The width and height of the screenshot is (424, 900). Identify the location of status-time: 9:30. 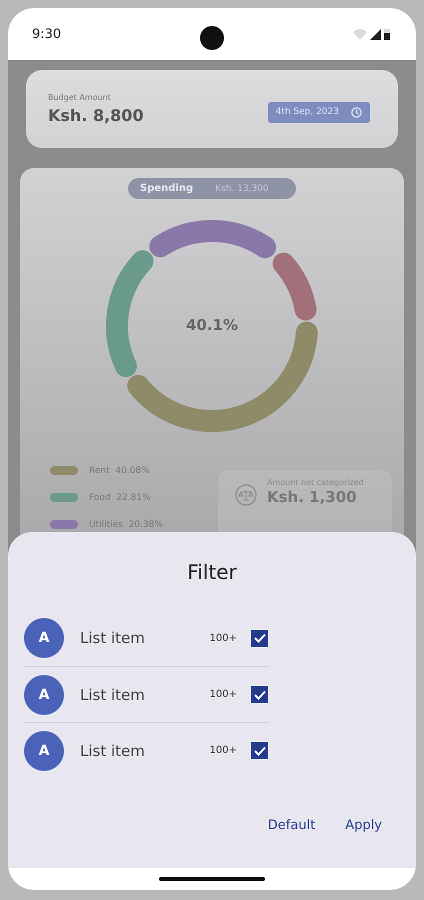
(47, 34).